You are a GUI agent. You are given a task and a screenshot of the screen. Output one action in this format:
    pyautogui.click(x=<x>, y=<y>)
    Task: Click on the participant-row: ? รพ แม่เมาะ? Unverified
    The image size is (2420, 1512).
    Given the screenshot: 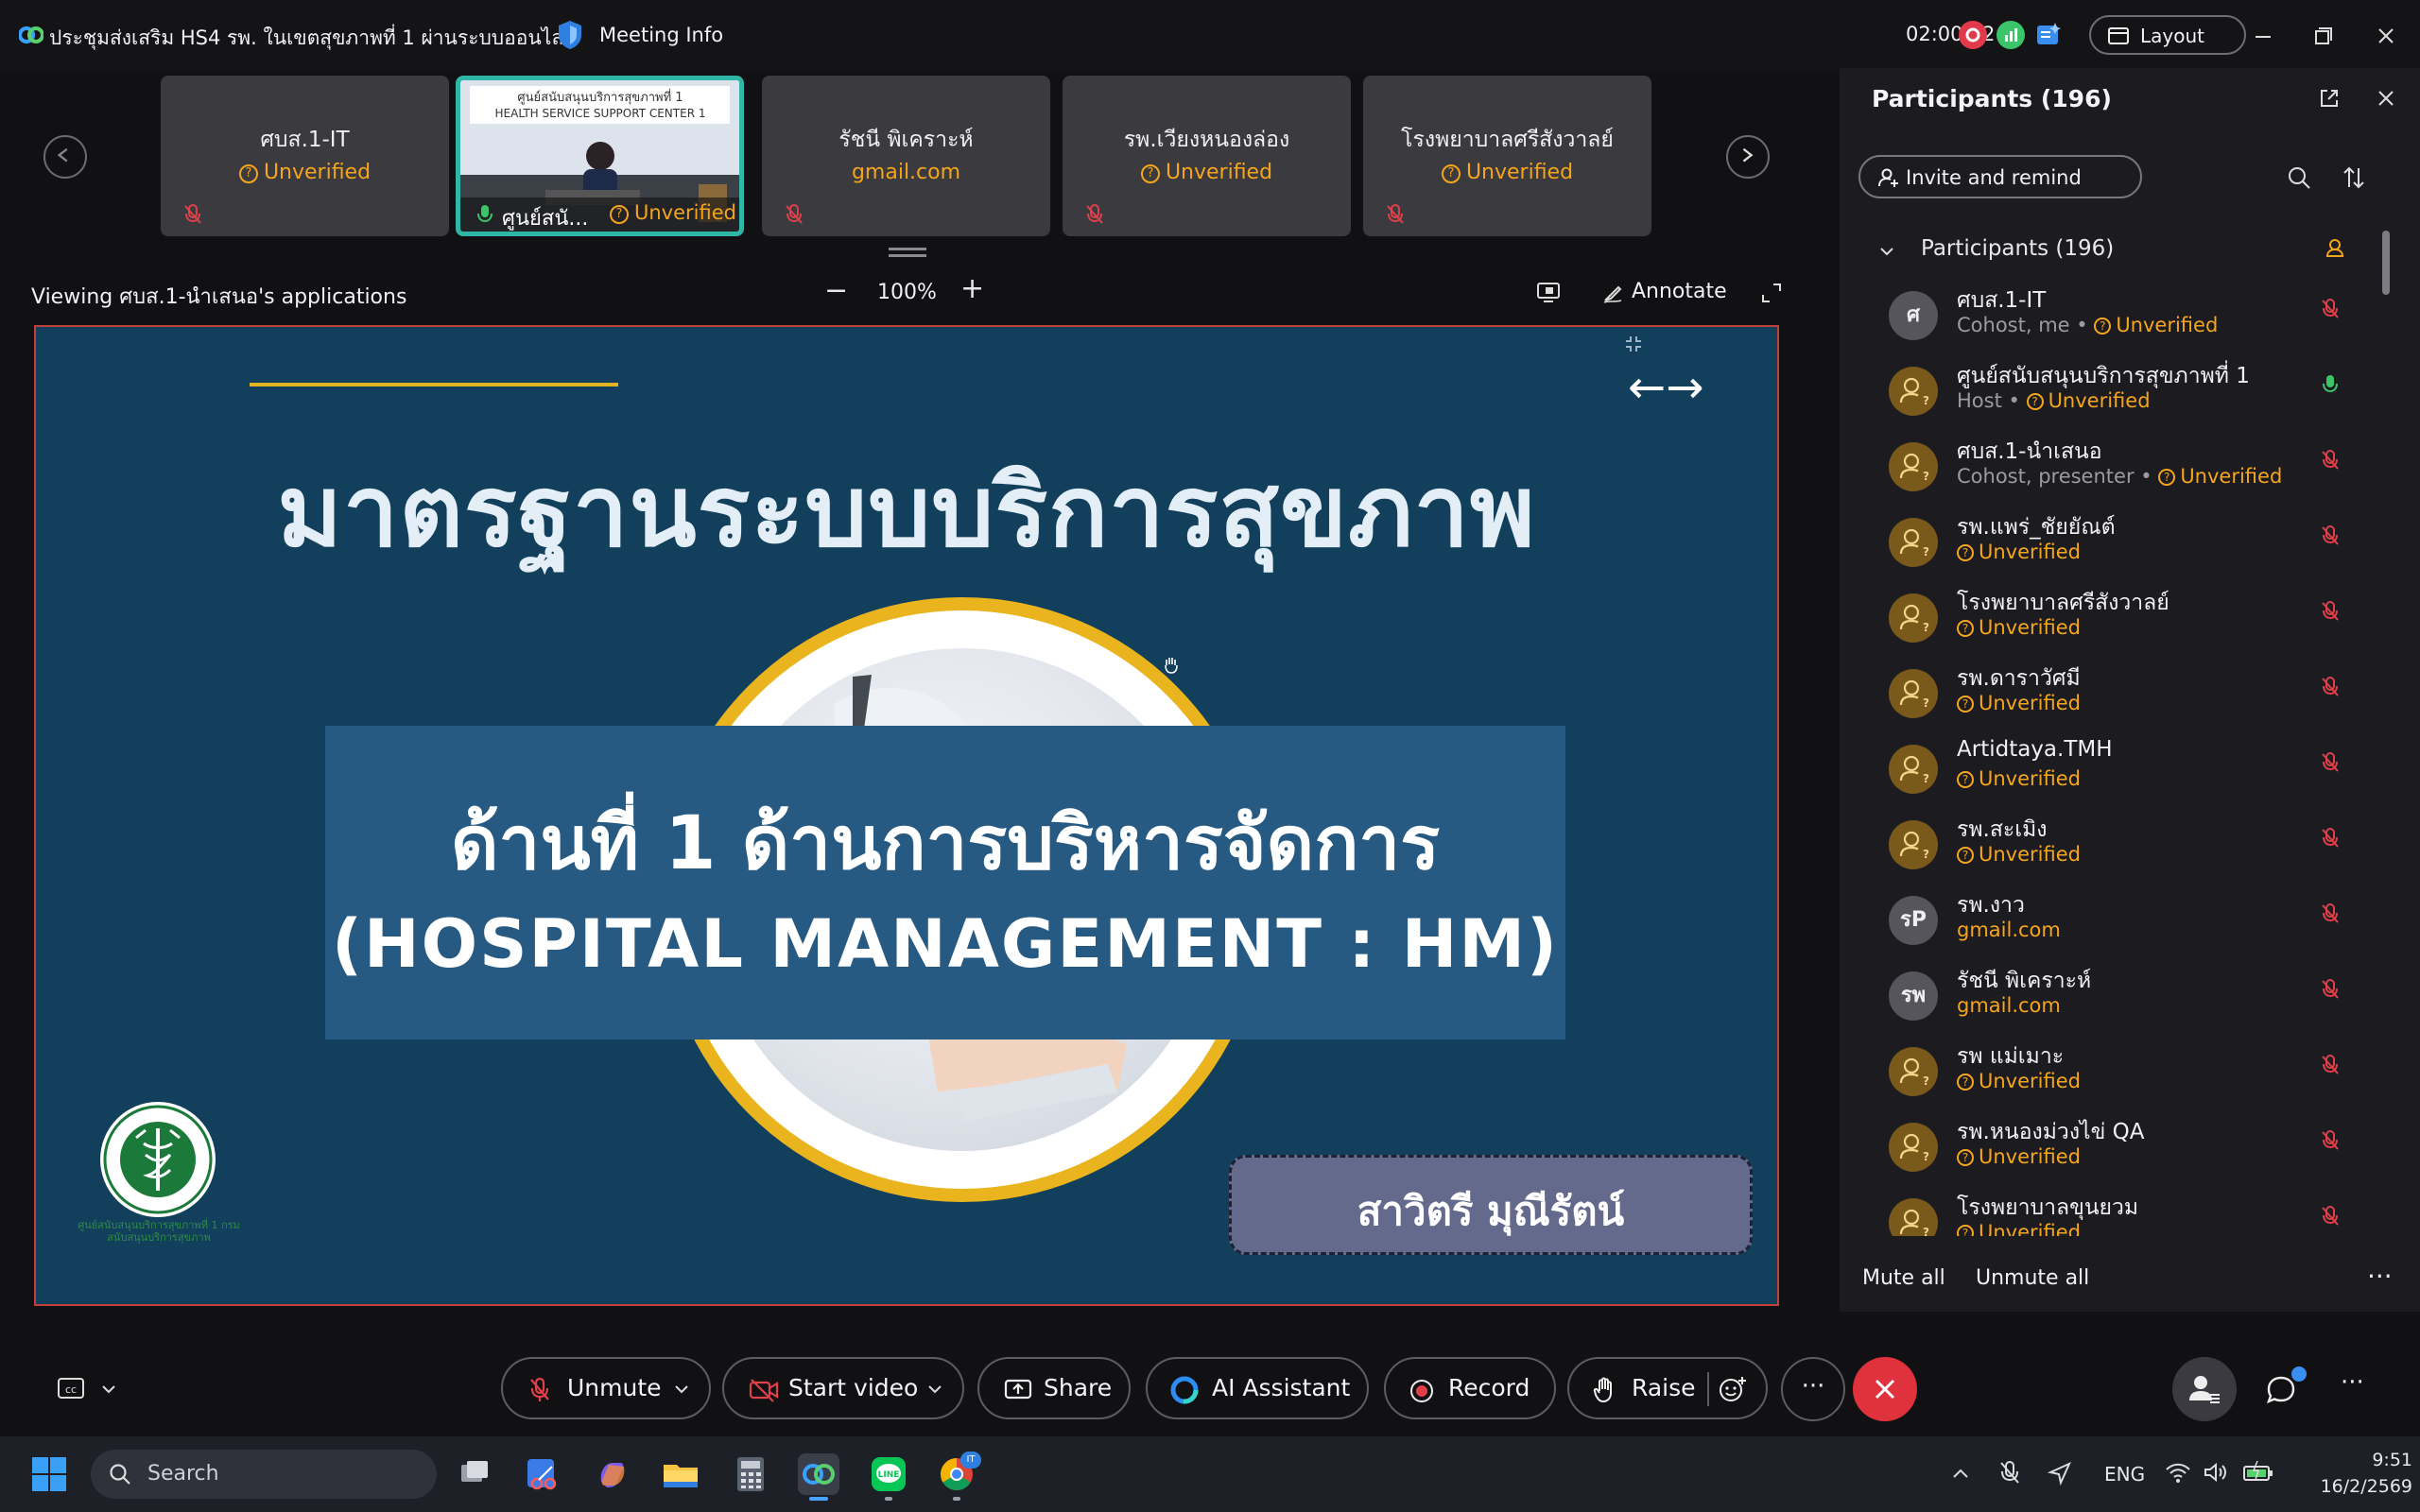 What is the action you would take?
    pyautogui.click(x=2124, y=1077)
    